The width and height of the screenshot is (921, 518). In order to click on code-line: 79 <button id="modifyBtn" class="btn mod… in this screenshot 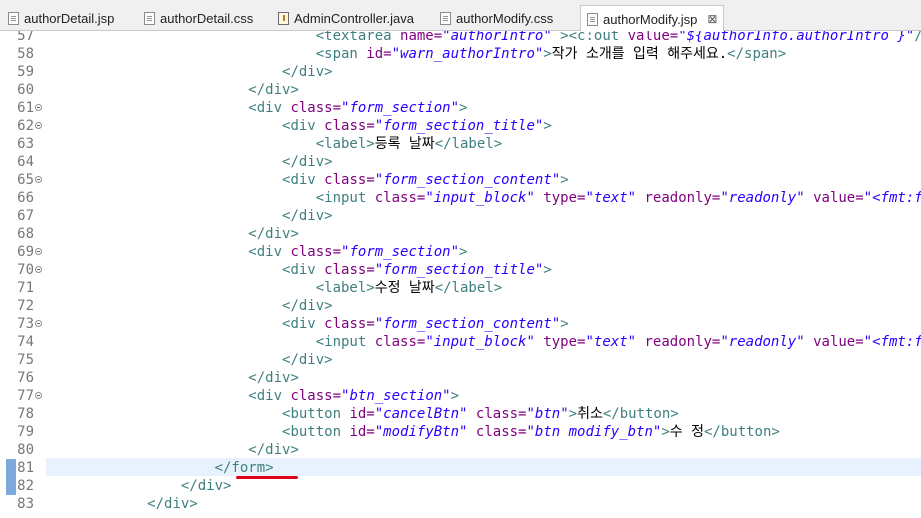, I will do `click(460, 432)`.